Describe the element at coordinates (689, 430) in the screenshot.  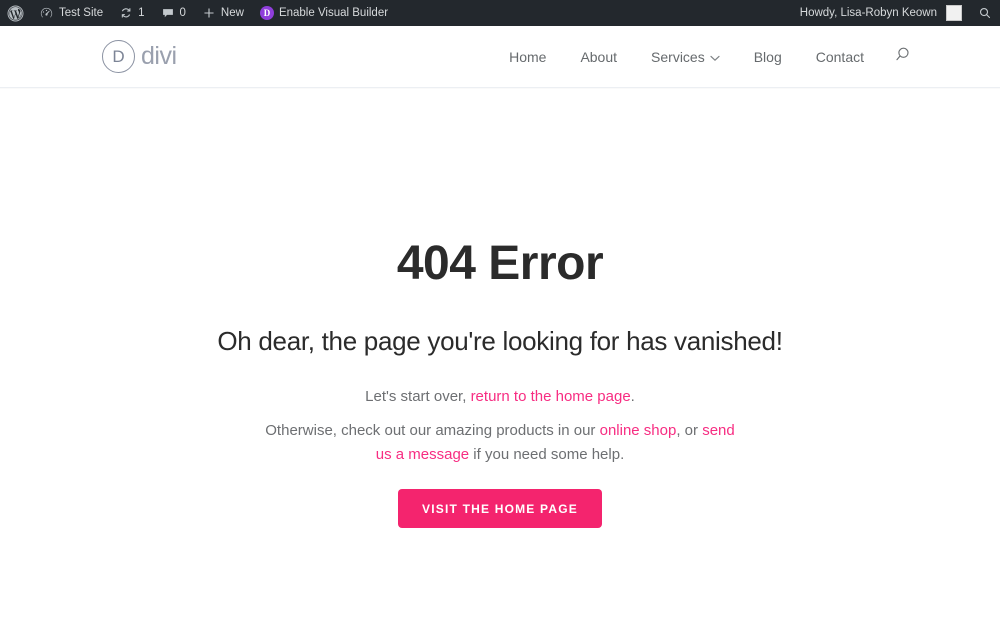
I see `paragraph-2-middle: , or` at that location.